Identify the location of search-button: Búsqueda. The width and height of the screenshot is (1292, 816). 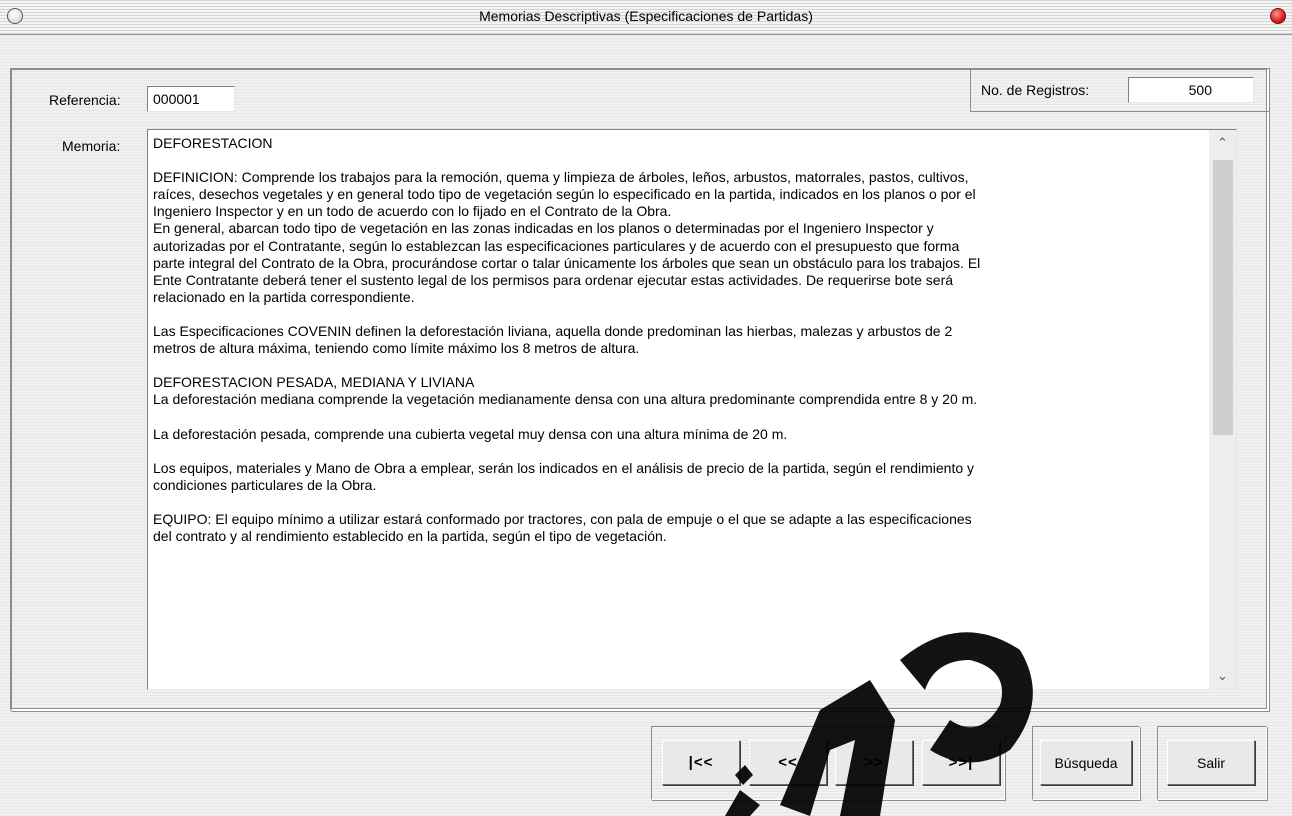
(1086, 762).